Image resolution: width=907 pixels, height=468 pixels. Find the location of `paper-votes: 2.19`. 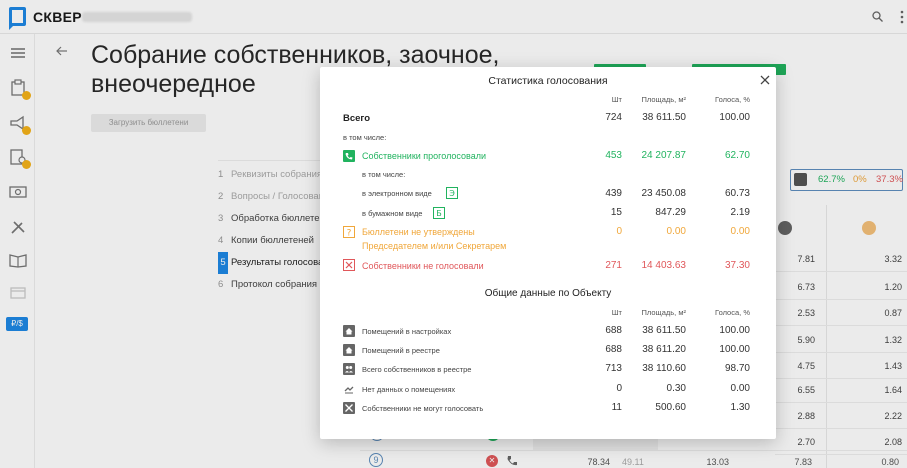

paper-votes: 2.19 is located at coordinates (740, 212).